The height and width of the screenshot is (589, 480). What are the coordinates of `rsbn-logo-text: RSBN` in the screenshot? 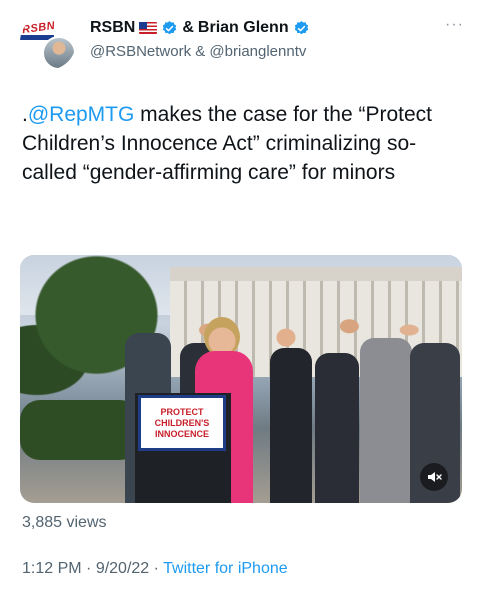 It's located at (38, 28).